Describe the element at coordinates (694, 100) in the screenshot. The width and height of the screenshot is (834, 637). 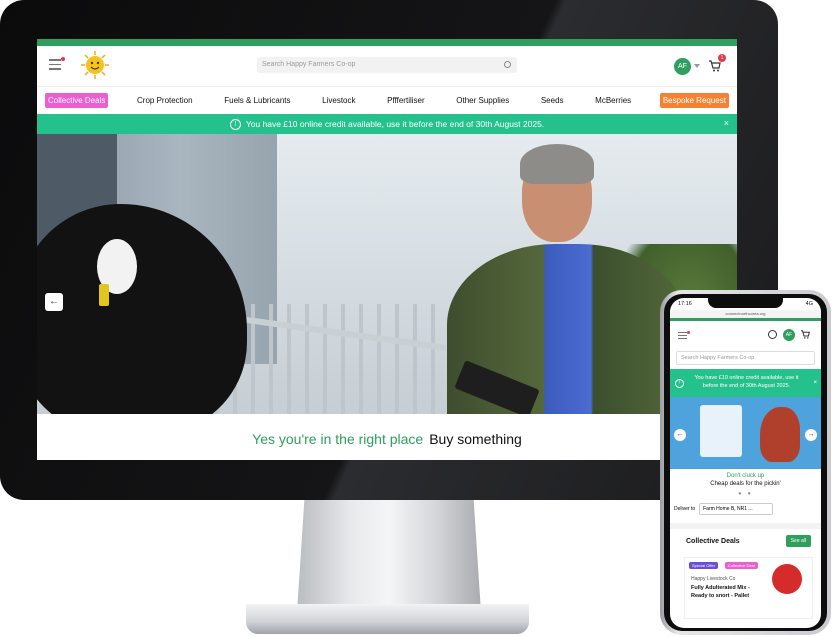
I see `nav-item-bespoke-request: Bespoke Request` at that location.